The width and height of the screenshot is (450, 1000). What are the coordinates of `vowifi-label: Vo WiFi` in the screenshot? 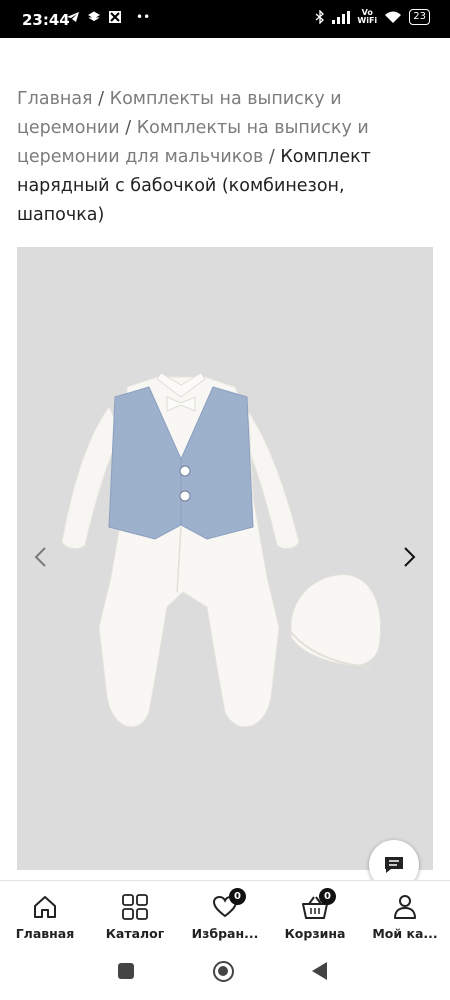 It's located at (367, 16).